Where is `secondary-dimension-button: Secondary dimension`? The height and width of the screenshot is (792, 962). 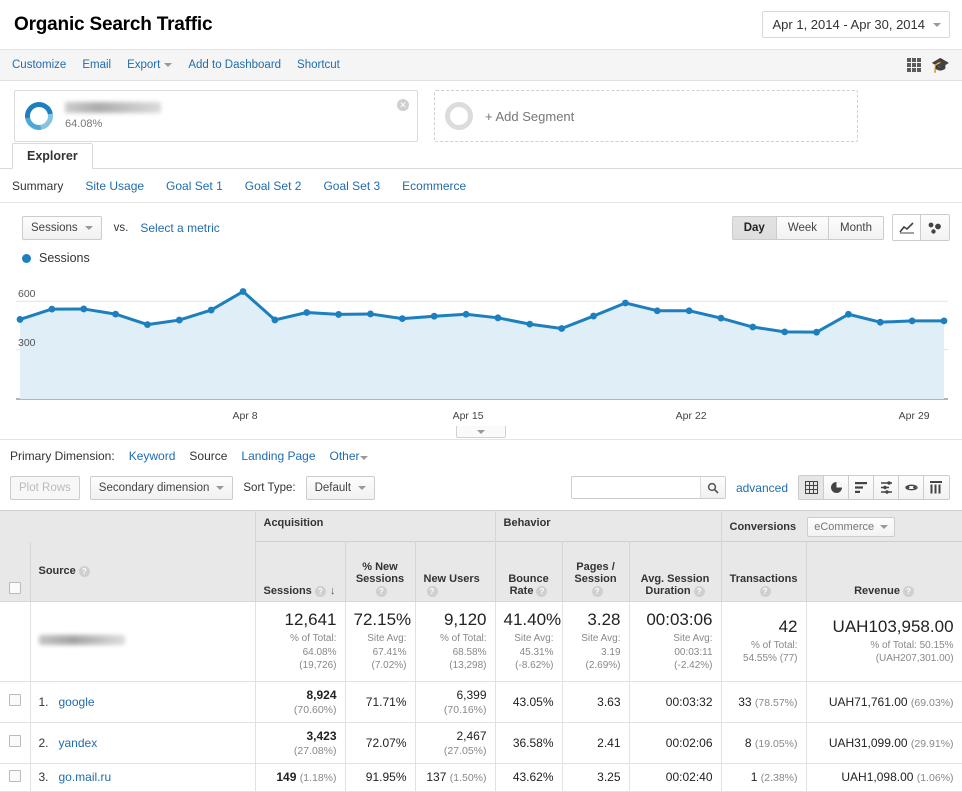 secondary-dimension-button: Secondary dimension is located at coordinates (161, 487).